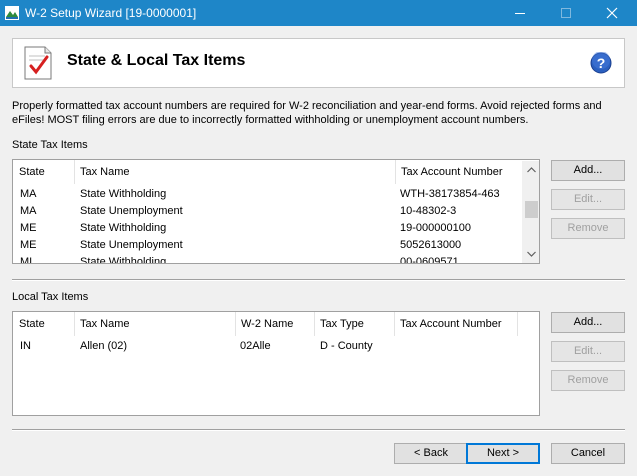 The image size is (637, 476). What do you see at coordinates (428, 211) in the screenshot?
I see `tax-account-cell: 10-48302-3` at bounding box center [428, 211].